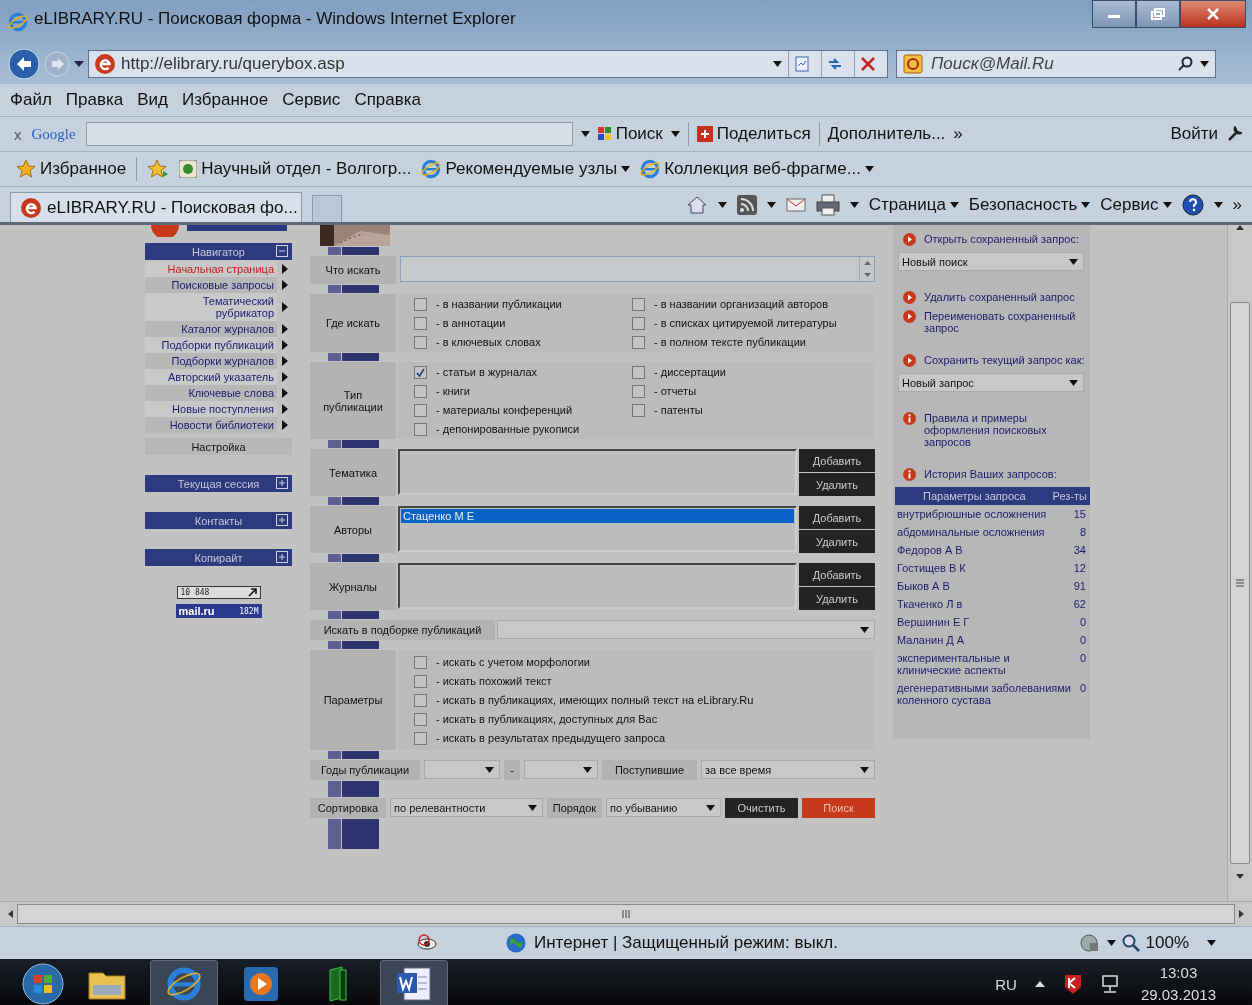  What do you see at coordinates (991, 382) in the screenshot?
I see `saved-query-dropdown: Новый запрос` at bounding box center [991, 382].